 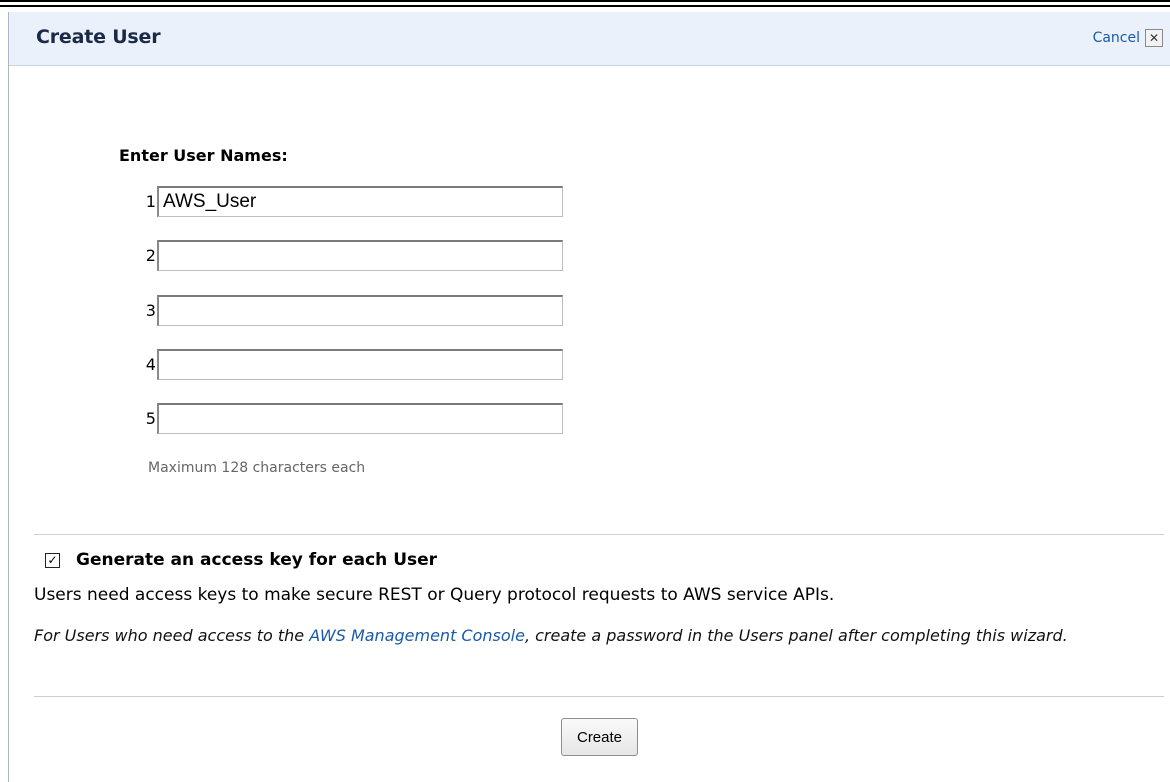 What do you see at coordinates (172, 635) in the screenshot?
I see `console-note-prefix: For Users who need access to the` at bounding box center [172, 635].